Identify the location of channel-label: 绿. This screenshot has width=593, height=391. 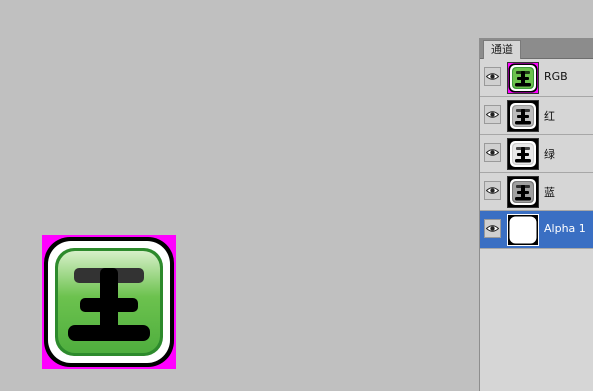
(549, 154).